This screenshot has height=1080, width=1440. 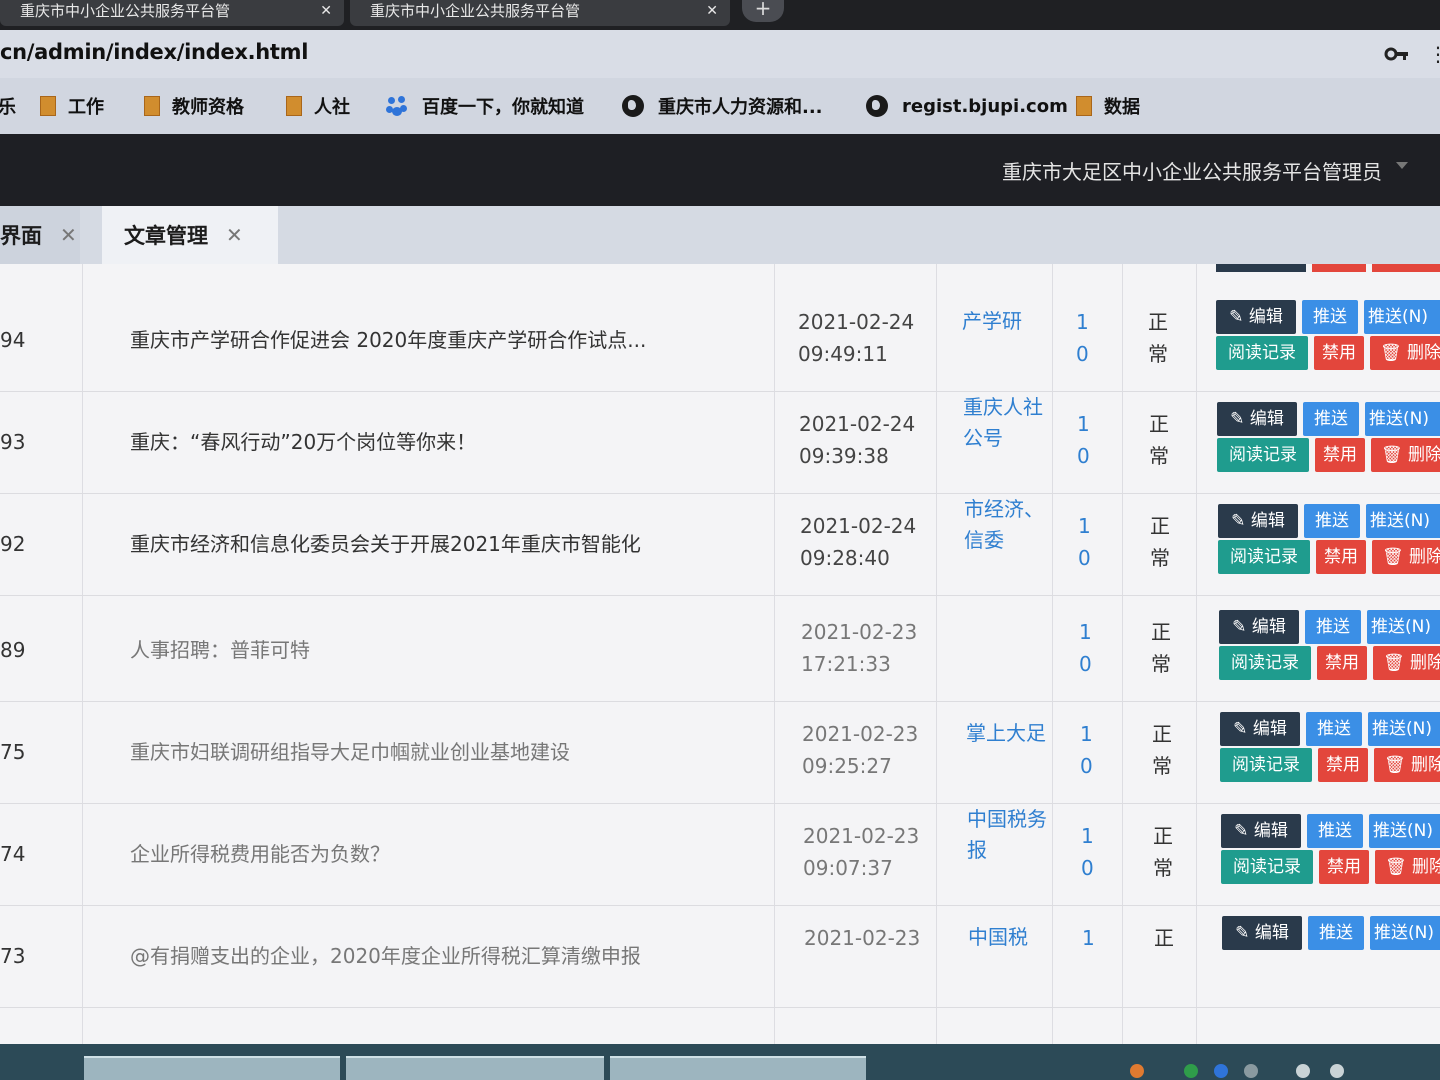 I want to click on page-tab-bar: 界面 ✕ 文章管理 ✕, so click(x=720, y=235).